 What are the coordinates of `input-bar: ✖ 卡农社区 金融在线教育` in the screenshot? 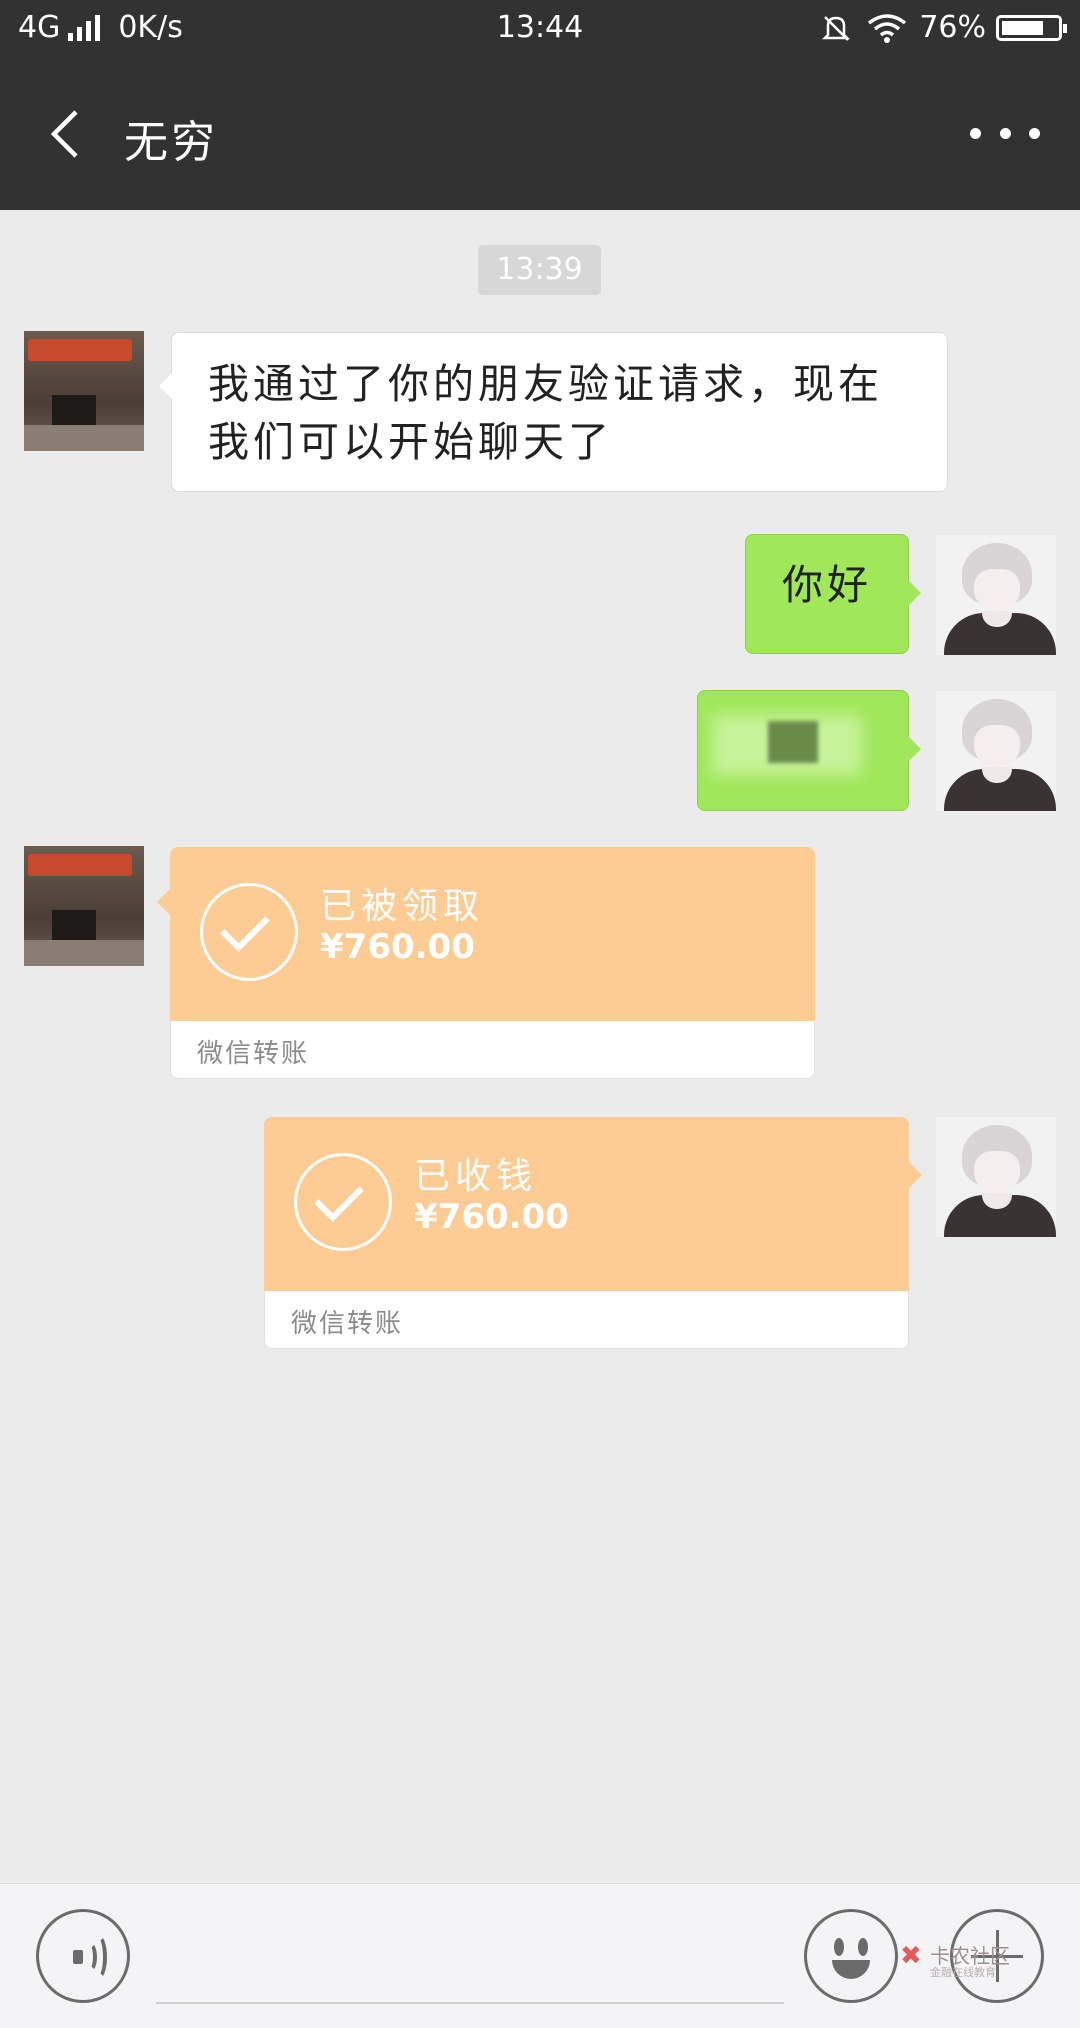 It's located at (540, 1955).